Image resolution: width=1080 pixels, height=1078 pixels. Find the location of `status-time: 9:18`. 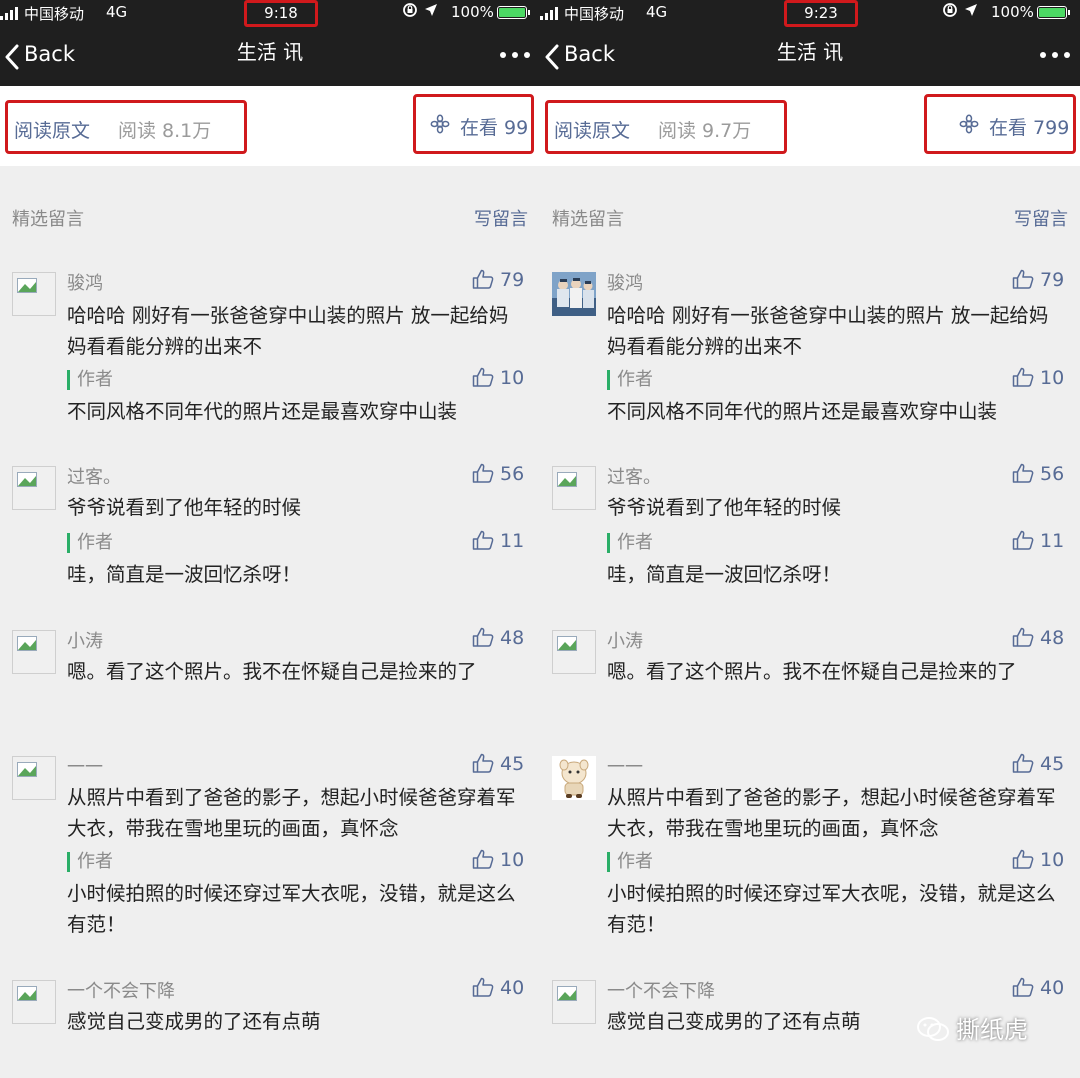

status-time: 9:18 is located at coordinates (281, 13).